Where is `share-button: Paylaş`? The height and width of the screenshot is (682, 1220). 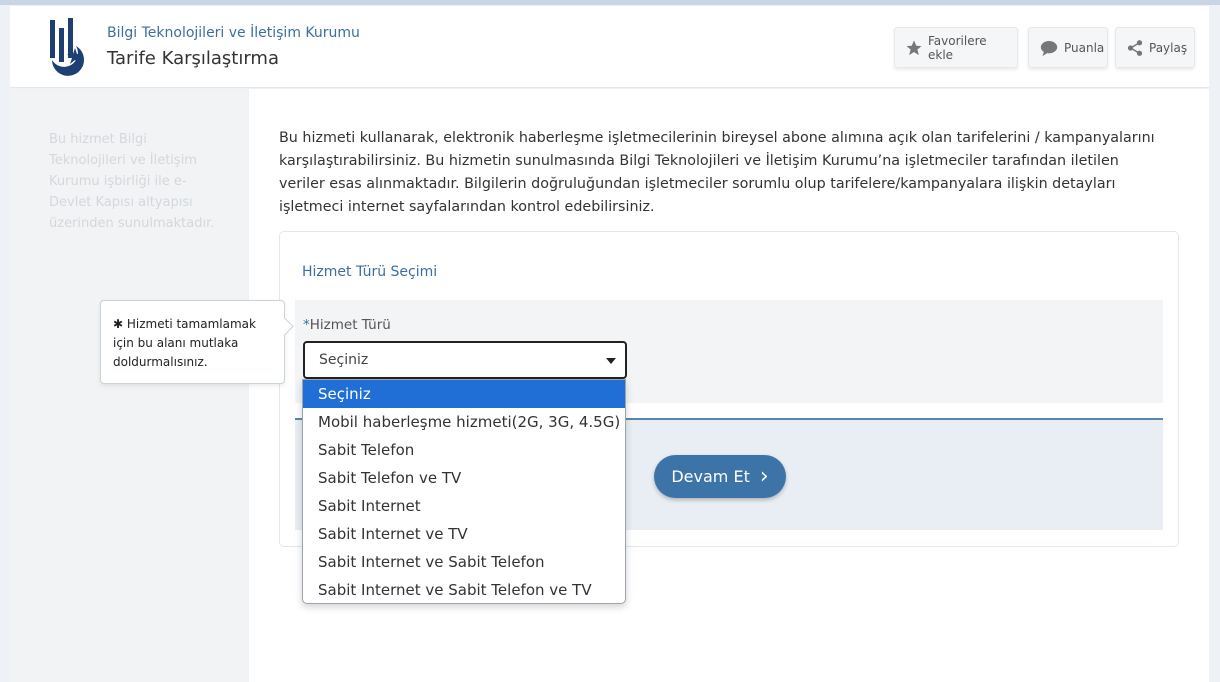 share-button: Paylaş is located at coordinates (1155, 47).